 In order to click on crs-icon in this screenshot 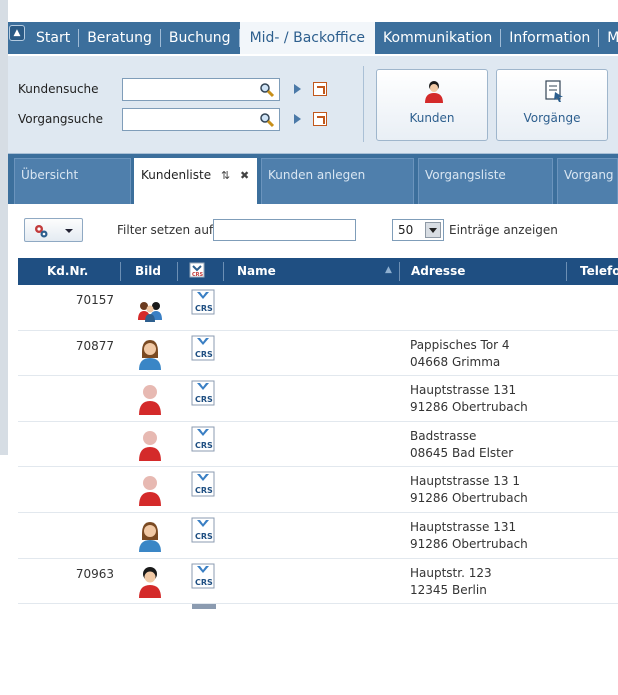, I will do `click(204, 607)`.